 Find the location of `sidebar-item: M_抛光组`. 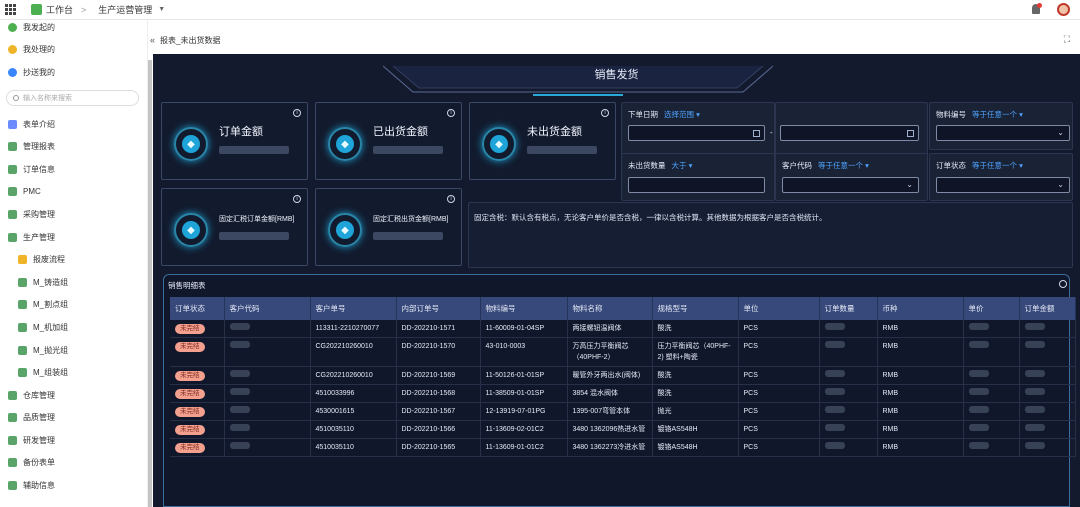

sidebar-item: M_抛光组 is located at coordinates (73, 350).